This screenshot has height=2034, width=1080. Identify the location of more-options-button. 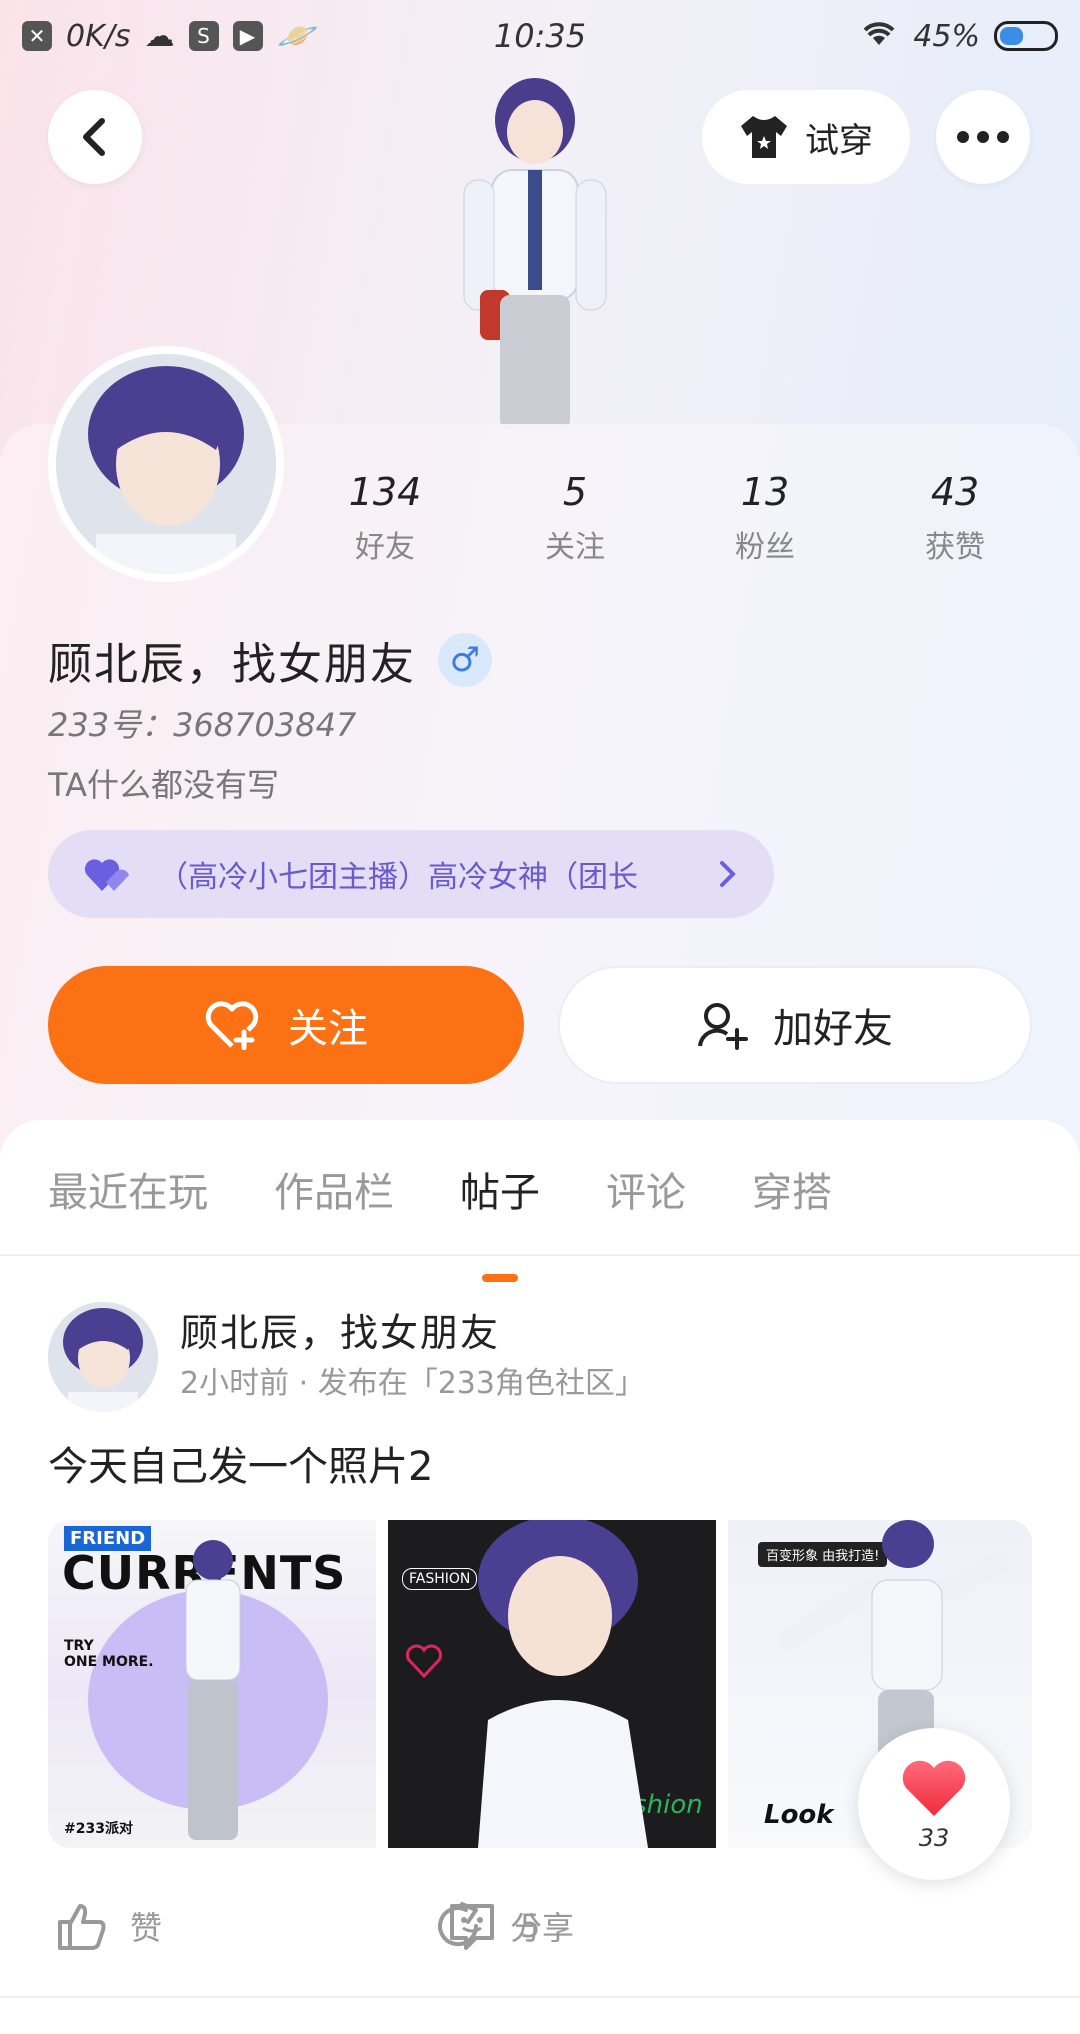
(983, 137).